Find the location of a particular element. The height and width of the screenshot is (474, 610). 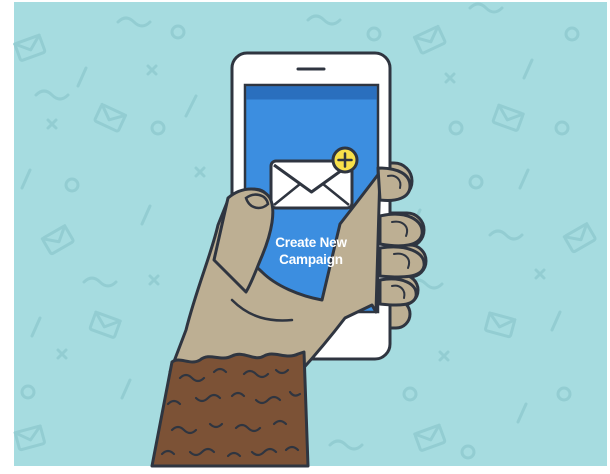

status-bar is located at coordinates (311, 93).